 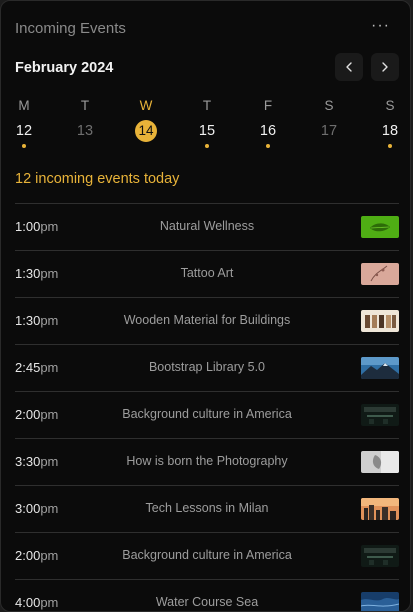 I want to click on event-title: Water Course Sea, so click(x=207, y=602).